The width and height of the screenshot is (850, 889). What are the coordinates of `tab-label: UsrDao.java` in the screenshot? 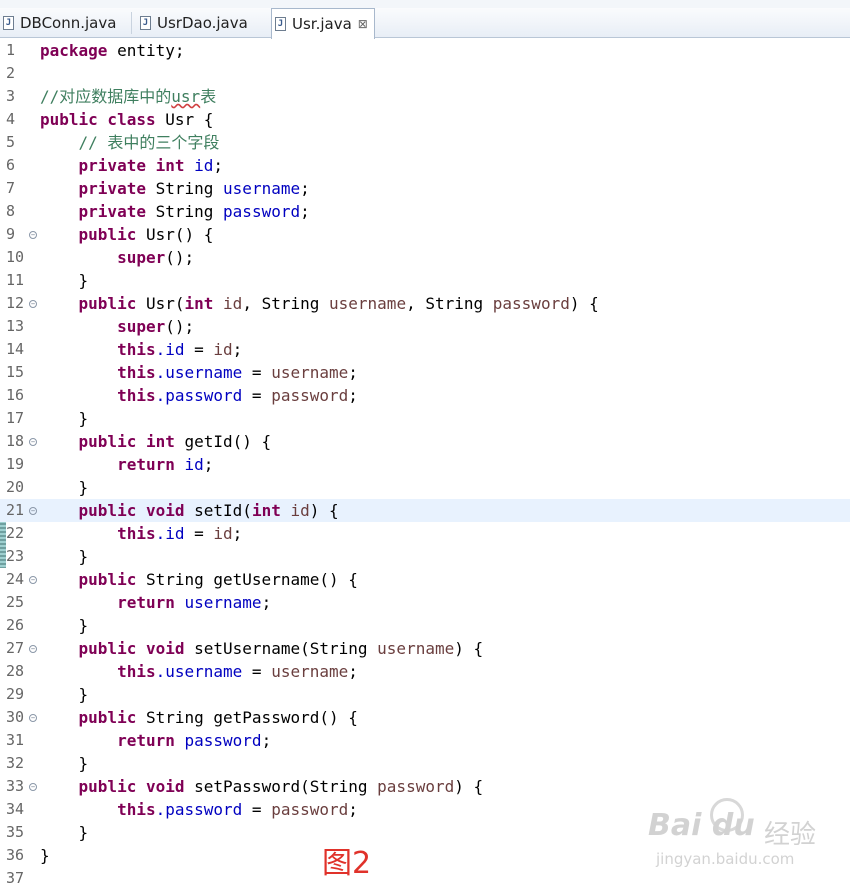 It's located at (202, 23).